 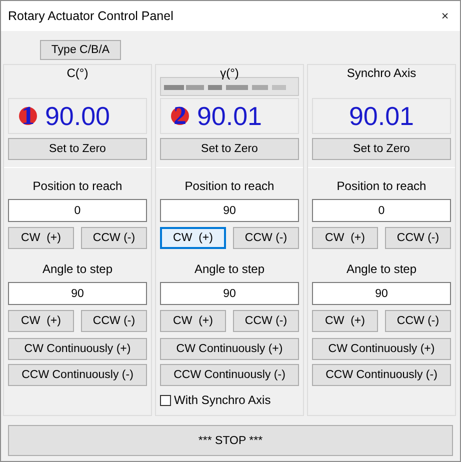 What do you see at coordinates (222, 400) in the screenshot?
I see `checkbox-label: With Synchro Axis` at bounding box center [222, 400].